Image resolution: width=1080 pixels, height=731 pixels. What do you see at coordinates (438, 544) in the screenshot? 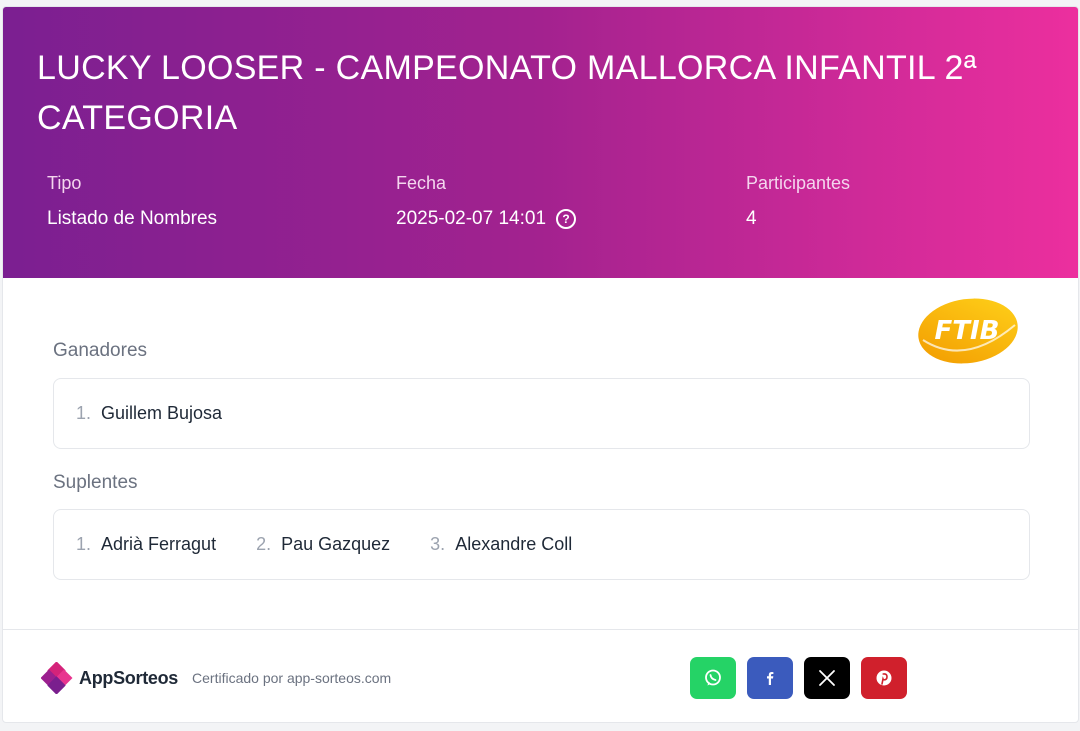
I see `list-item-number: 3.` at bounding box center [438, 544].